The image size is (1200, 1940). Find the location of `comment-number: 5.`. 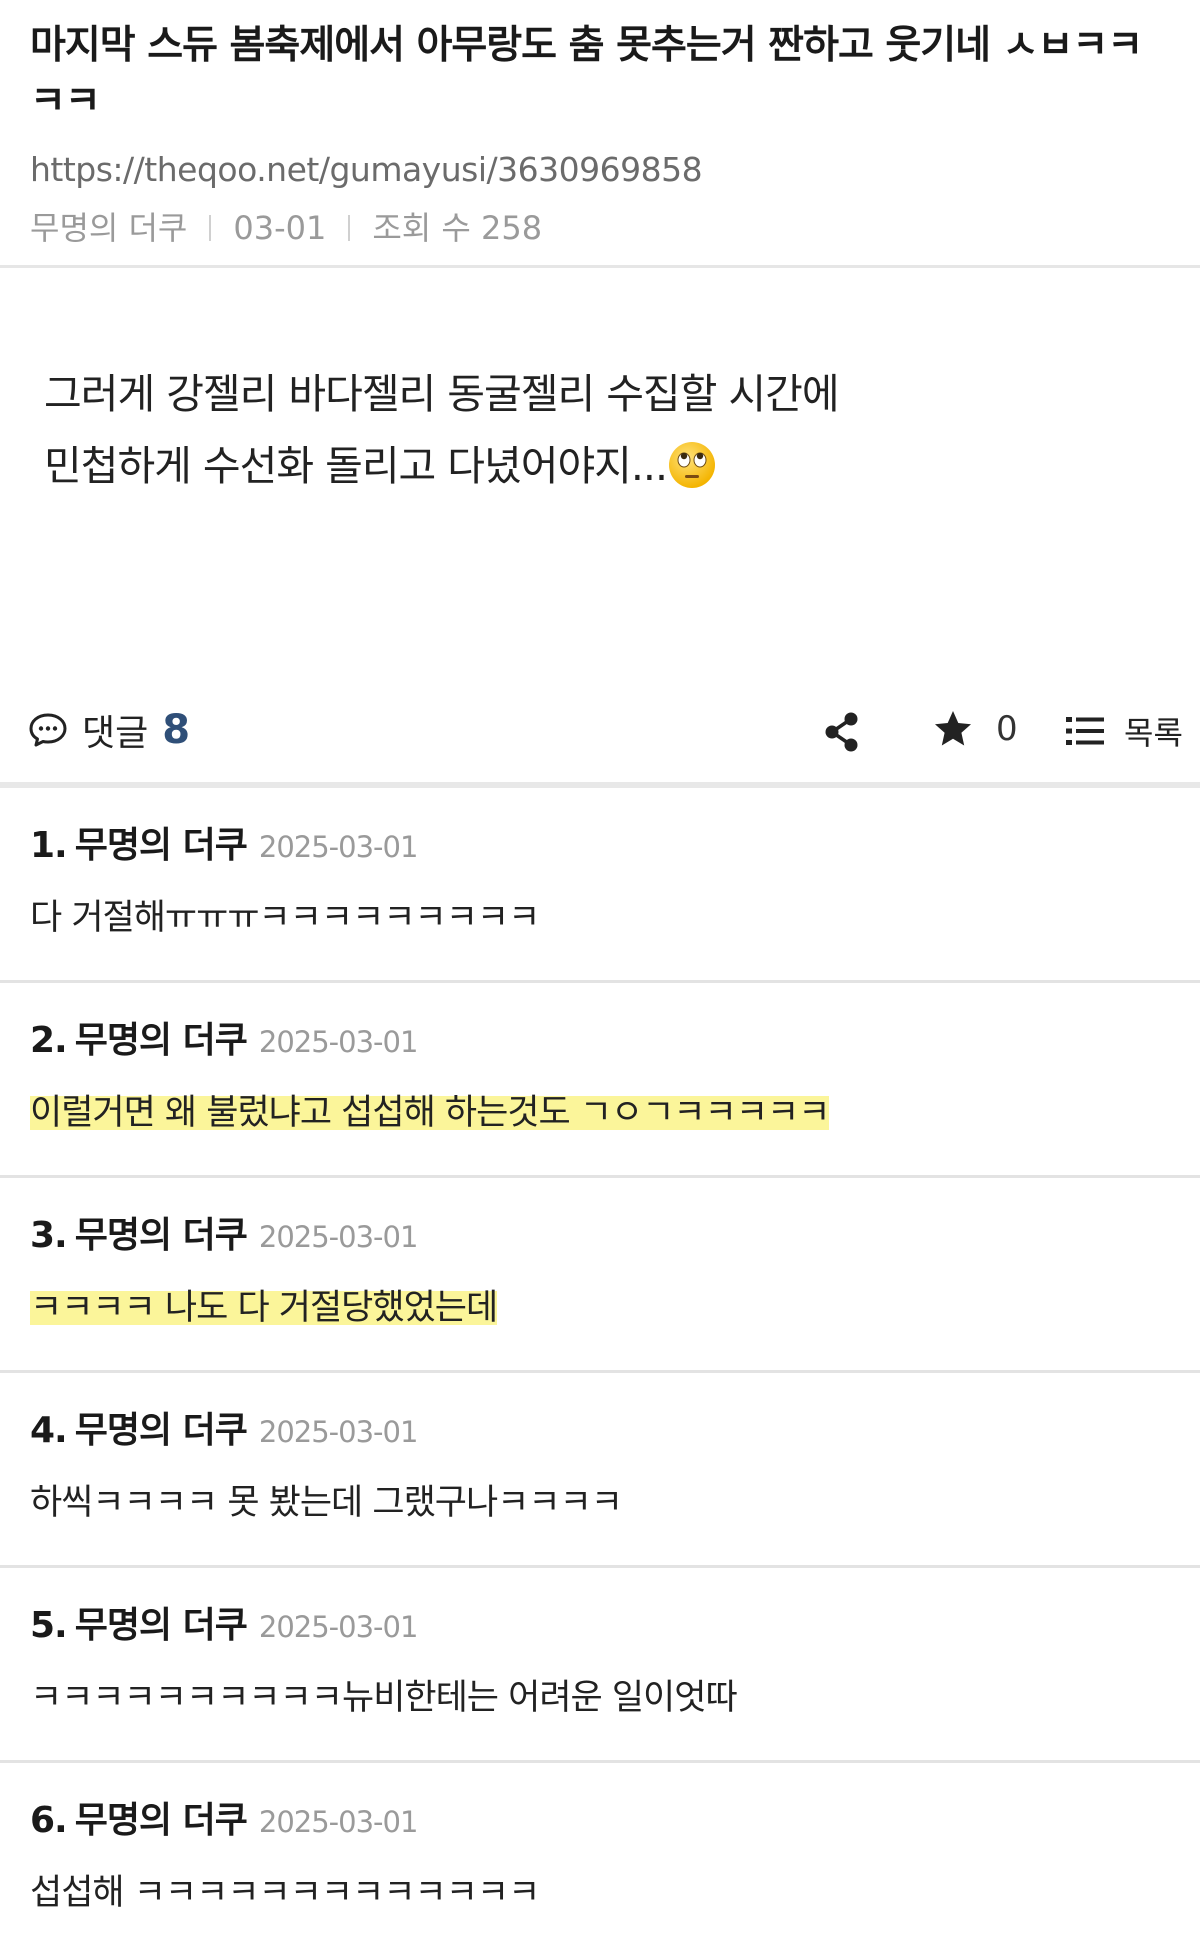

comment-number: 5. is located at coordinates (49, 1625).